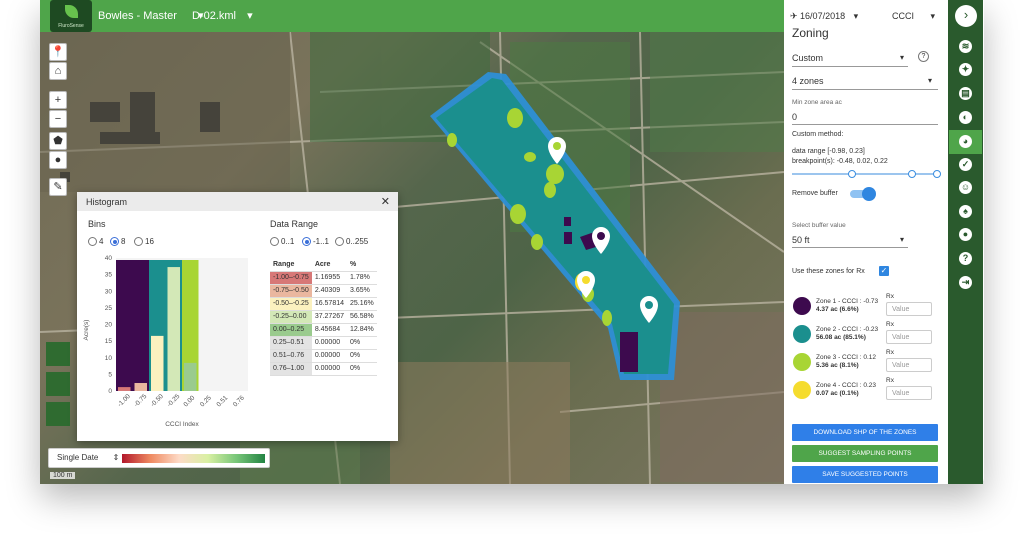 The height and width of the screenshot is (542, 1024). Describe the element at coordinates (109, 308) in the screenshot. I see `y-tick-label: 25` at that location.